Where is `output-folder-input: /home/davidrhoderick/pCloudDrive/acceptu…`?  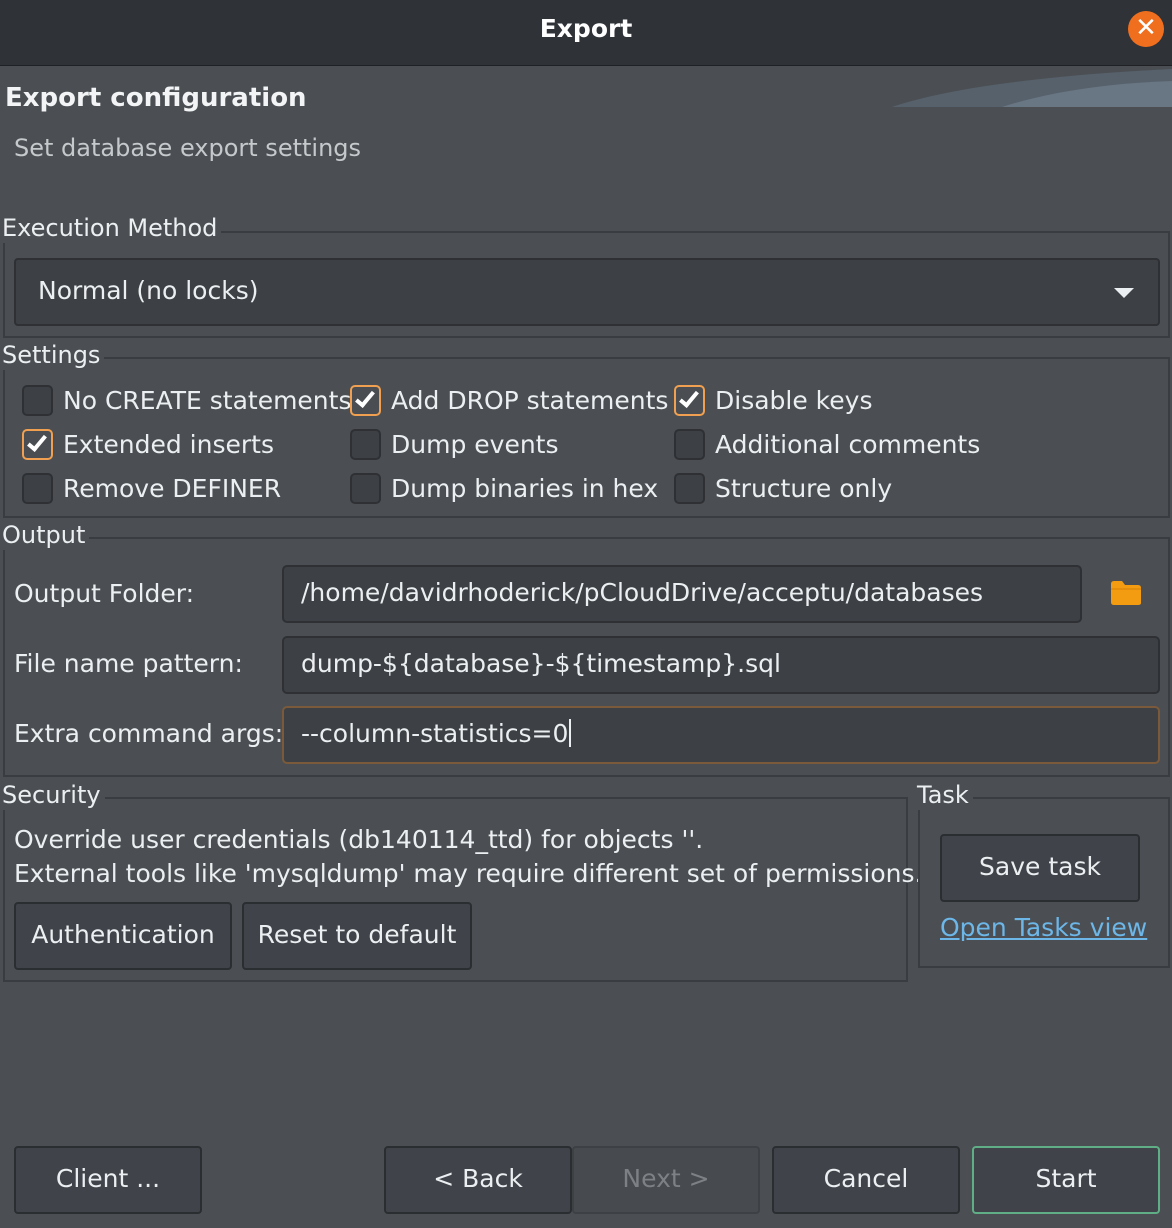
output-folder-input: /home/davidrhoderick/pCloudDrive/acceptu… is located at coordinates (682, 594).